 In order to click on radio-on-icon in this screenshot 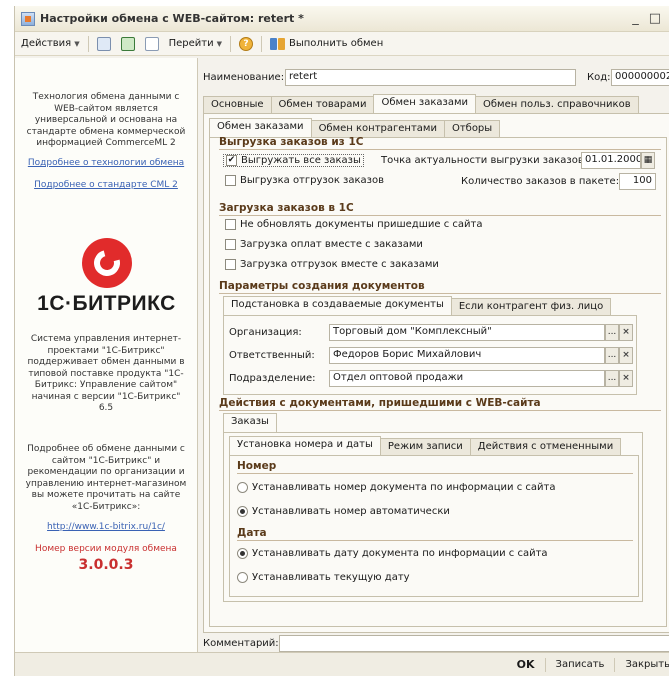, I will do `click(242, 553)`.